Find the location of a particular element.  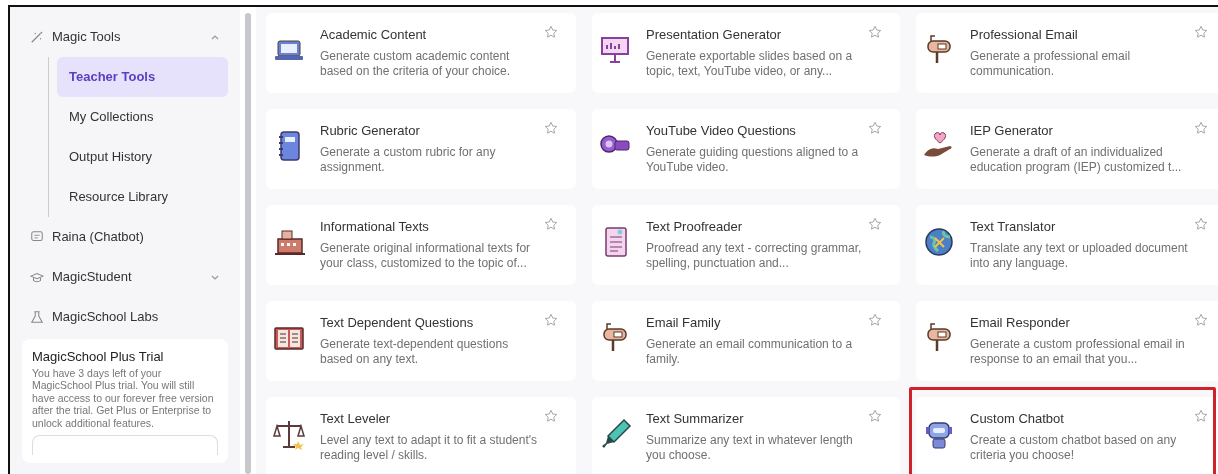

tool-title: Presentation Generator is located at coordinates (714, 35).